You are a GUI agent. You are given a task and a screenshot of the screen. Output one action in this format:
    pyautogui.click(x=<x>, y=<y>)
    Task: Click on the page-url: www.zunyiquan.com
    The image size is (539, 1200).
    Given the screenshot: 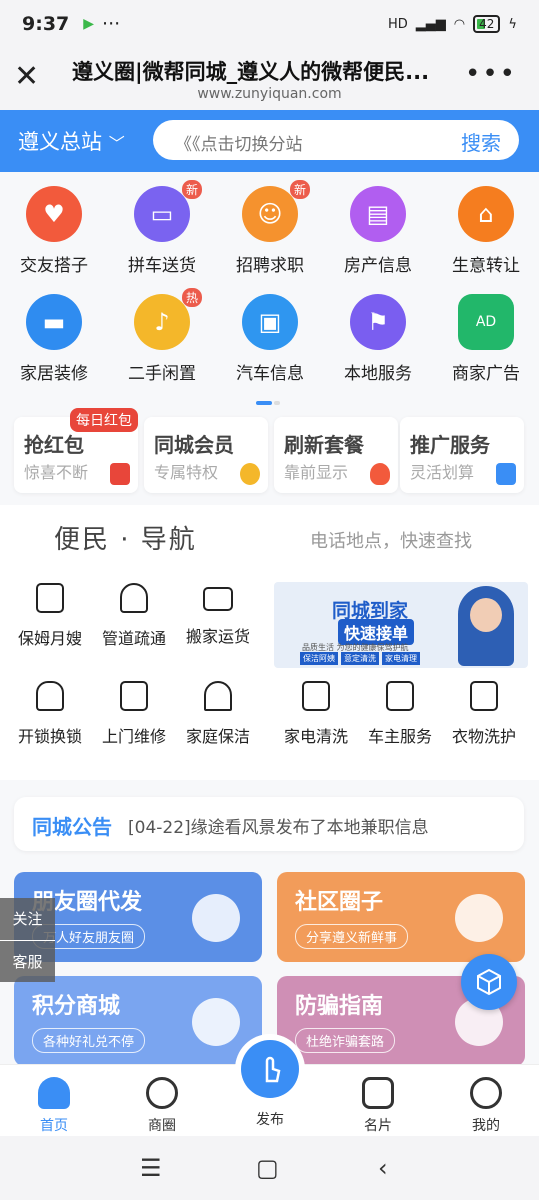 What is the action you would take?
    pyautogui.click(x=269, y=94)
    